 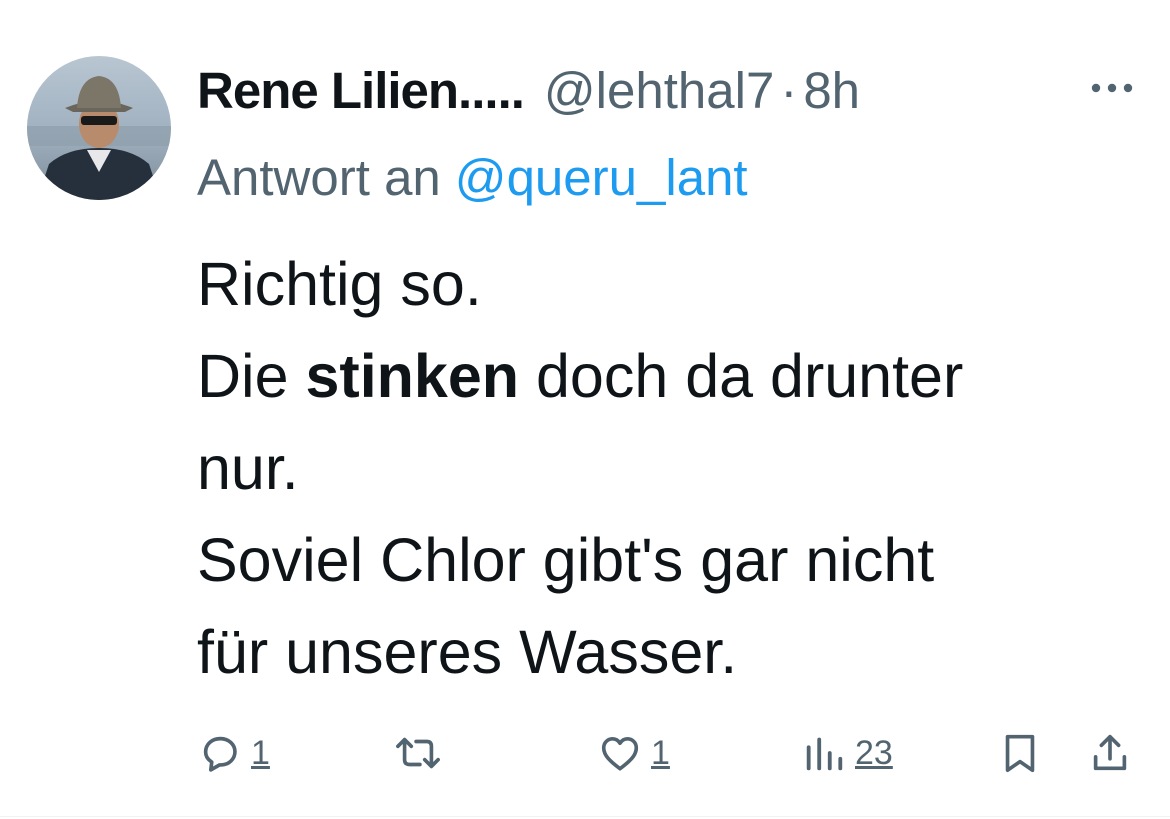 What do you see at coordinates (672, 753) in the screenshot?
I see `action-bar: 1 1 23` at bounding box center [672, 753].